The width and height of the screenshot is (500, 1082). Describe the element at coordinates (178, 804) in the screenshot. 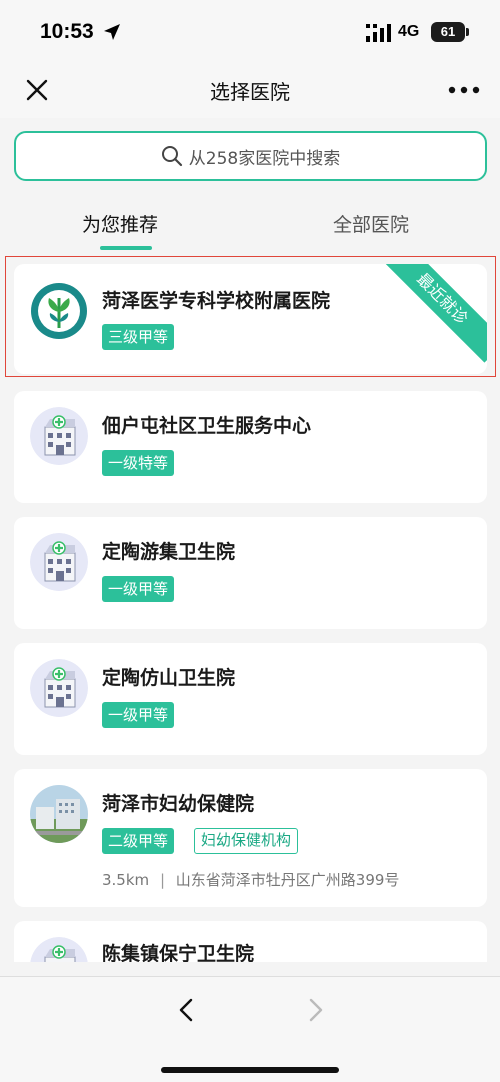

I see `hospital-name: 菏泽市妇幼保健院` at that location.